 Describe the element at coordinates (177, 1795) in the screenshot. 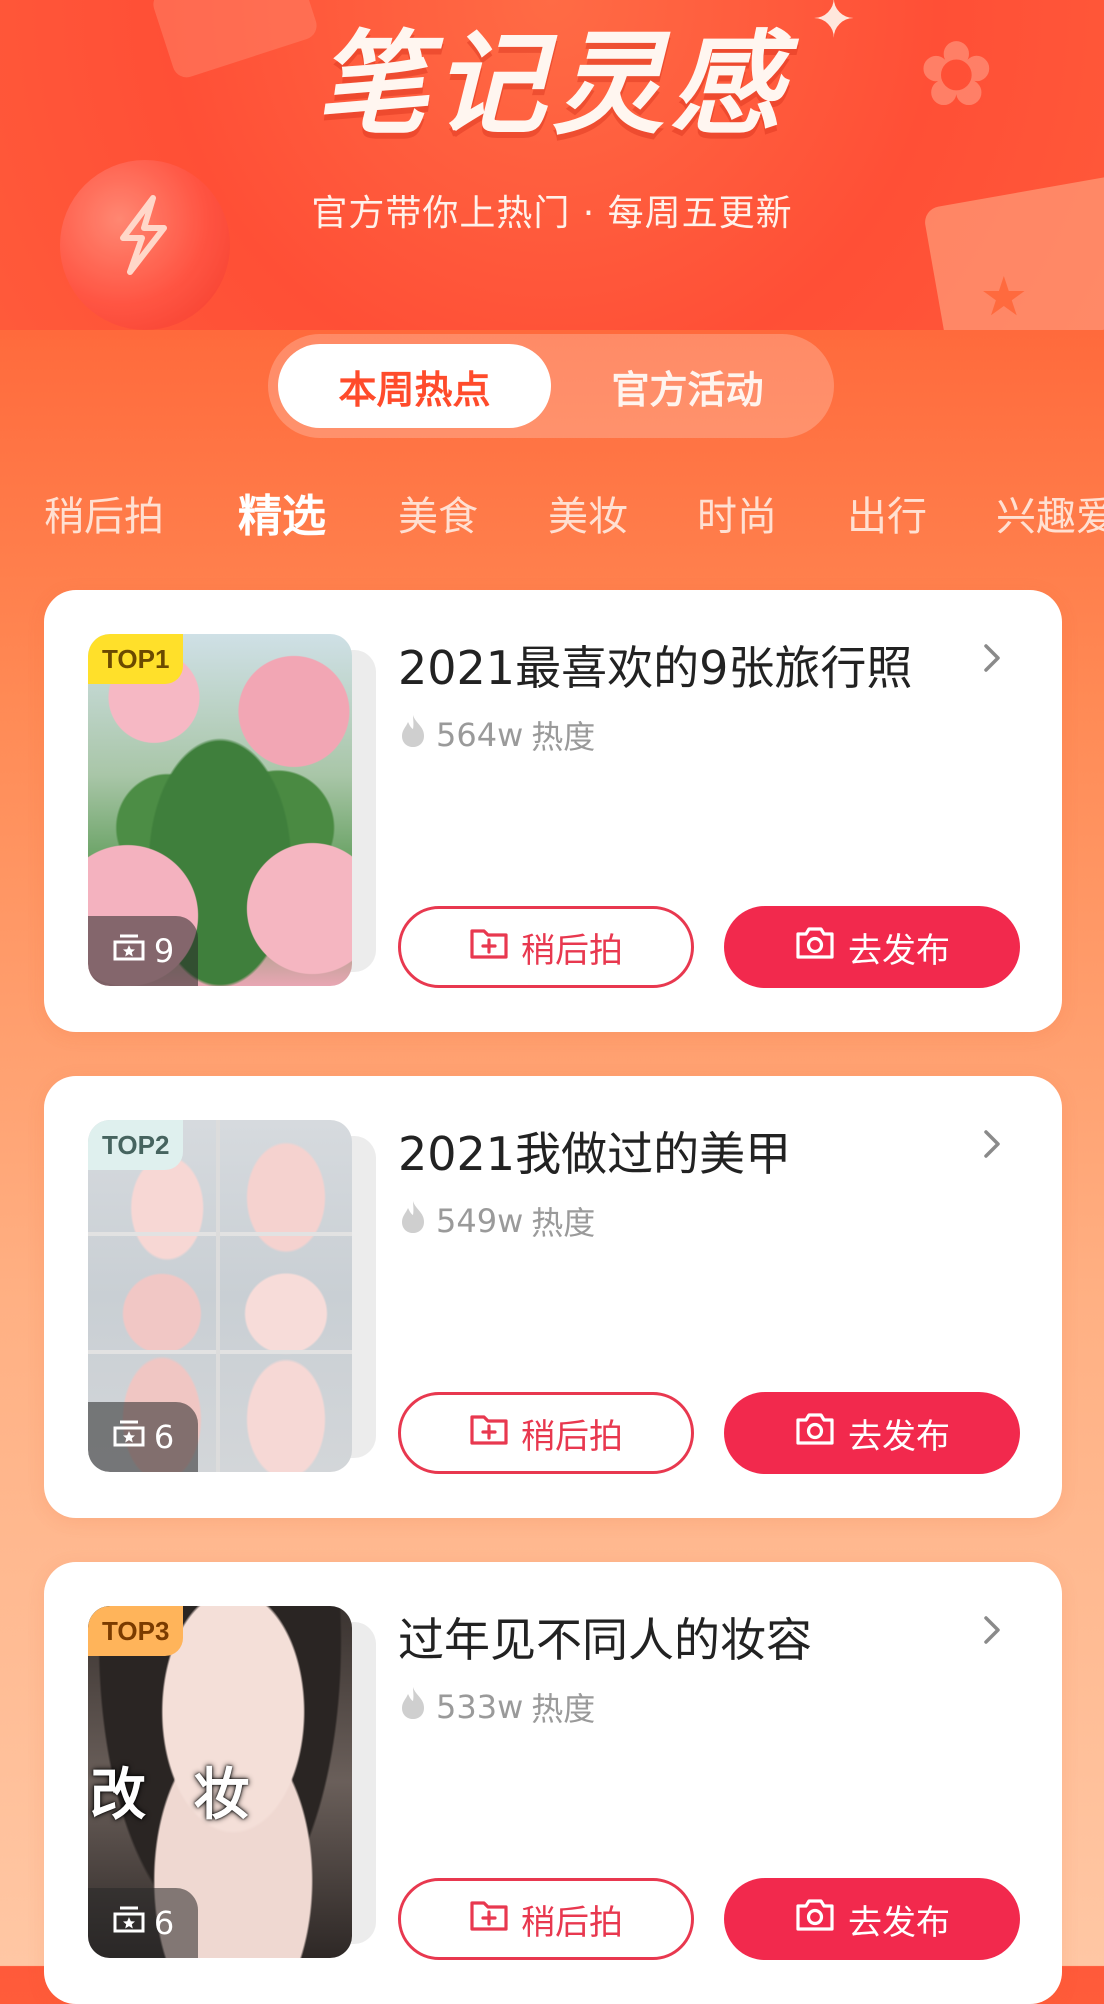

I see `image-overlay-text: 改 妆` at that location.